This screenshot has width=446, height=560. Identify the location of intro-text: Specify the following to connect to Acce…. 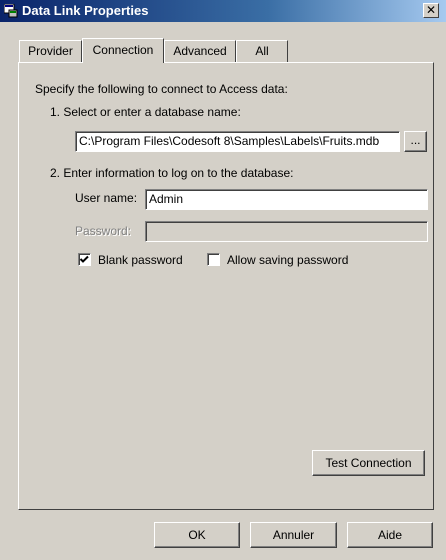
(161, 89).